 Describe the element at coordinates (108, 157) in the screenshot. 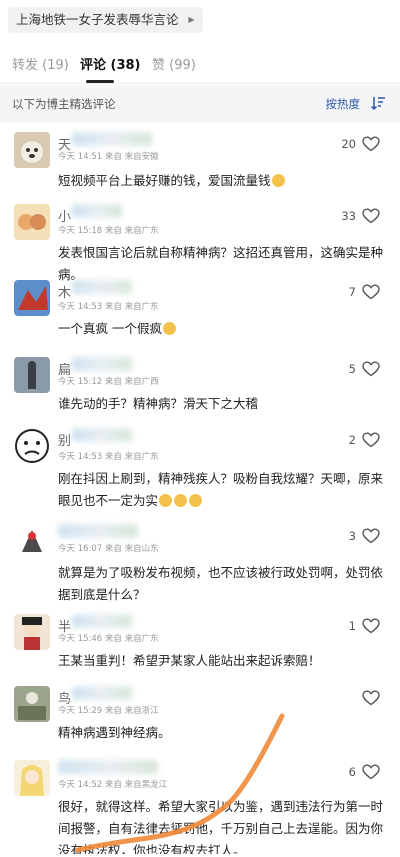

I see `comment-meta: 今天 14:51 来自 来自安徽` at that location.